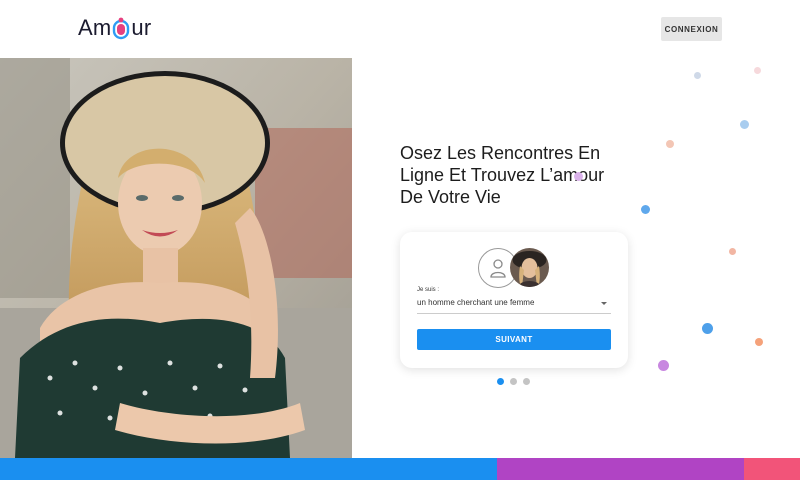 The image size is (800, 500). I want to click on next-button: SUIVANT, so click(514, 339).